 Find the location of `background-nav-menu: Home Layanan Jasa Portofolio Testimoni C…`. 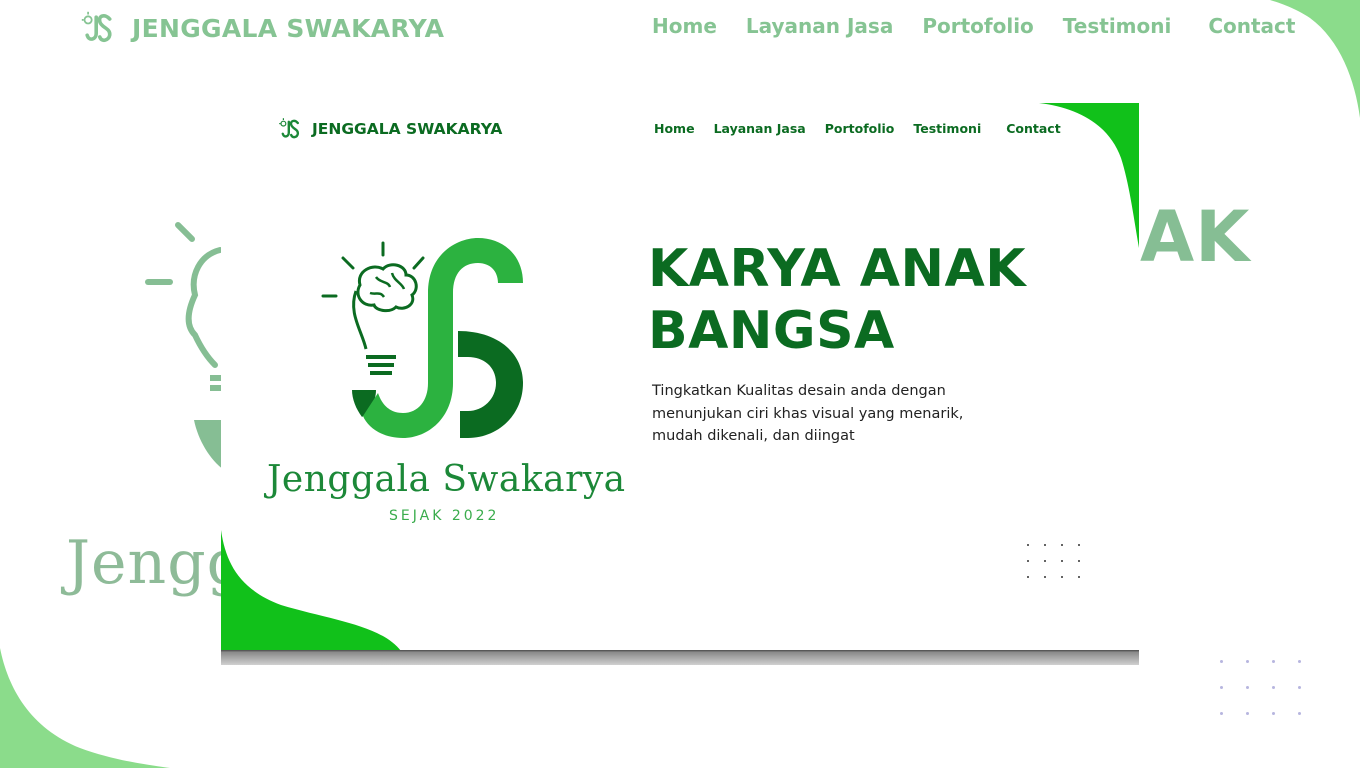

background-nav-menu: Home Layanan Jasa Portofolio Testimoni C… is located at coordinates (973, 26).